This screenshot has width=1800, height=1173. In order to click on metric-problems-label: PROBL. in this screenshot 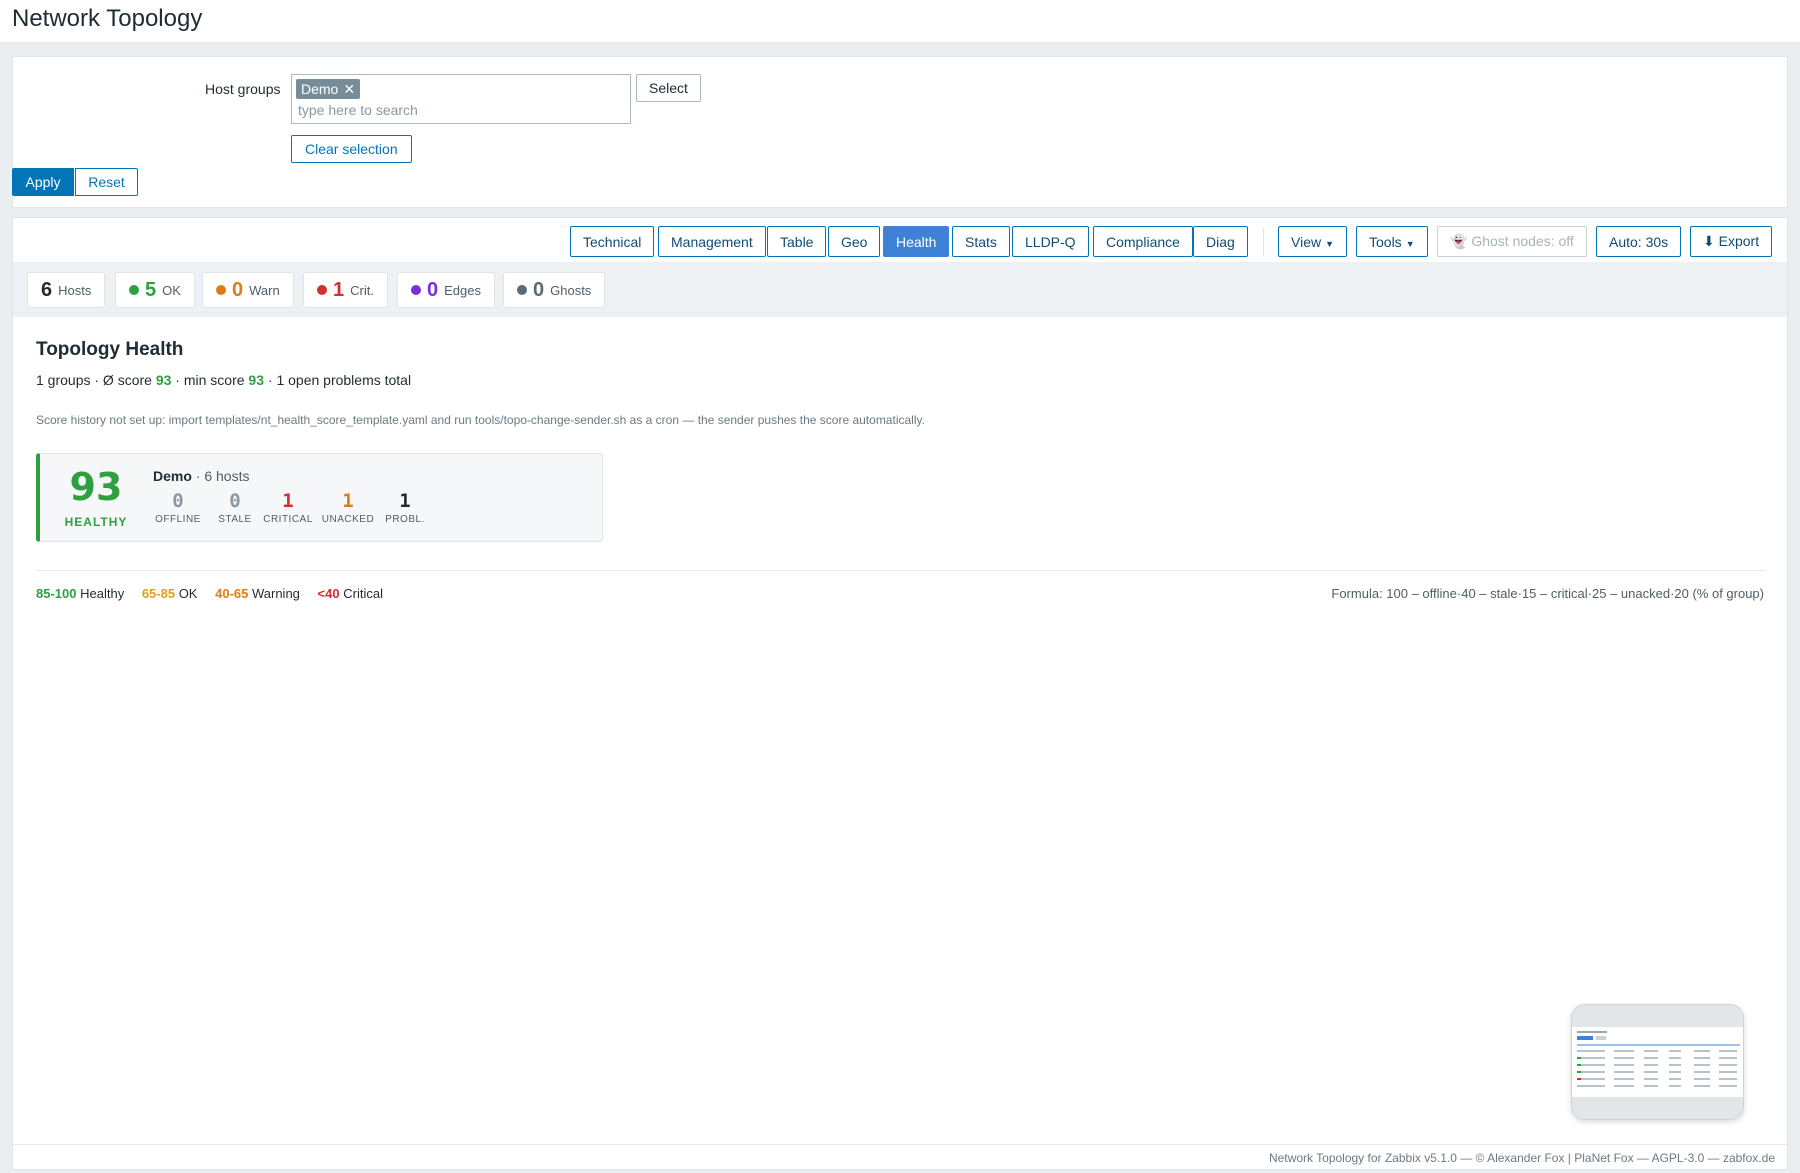, I will do `click(405, 519)`.